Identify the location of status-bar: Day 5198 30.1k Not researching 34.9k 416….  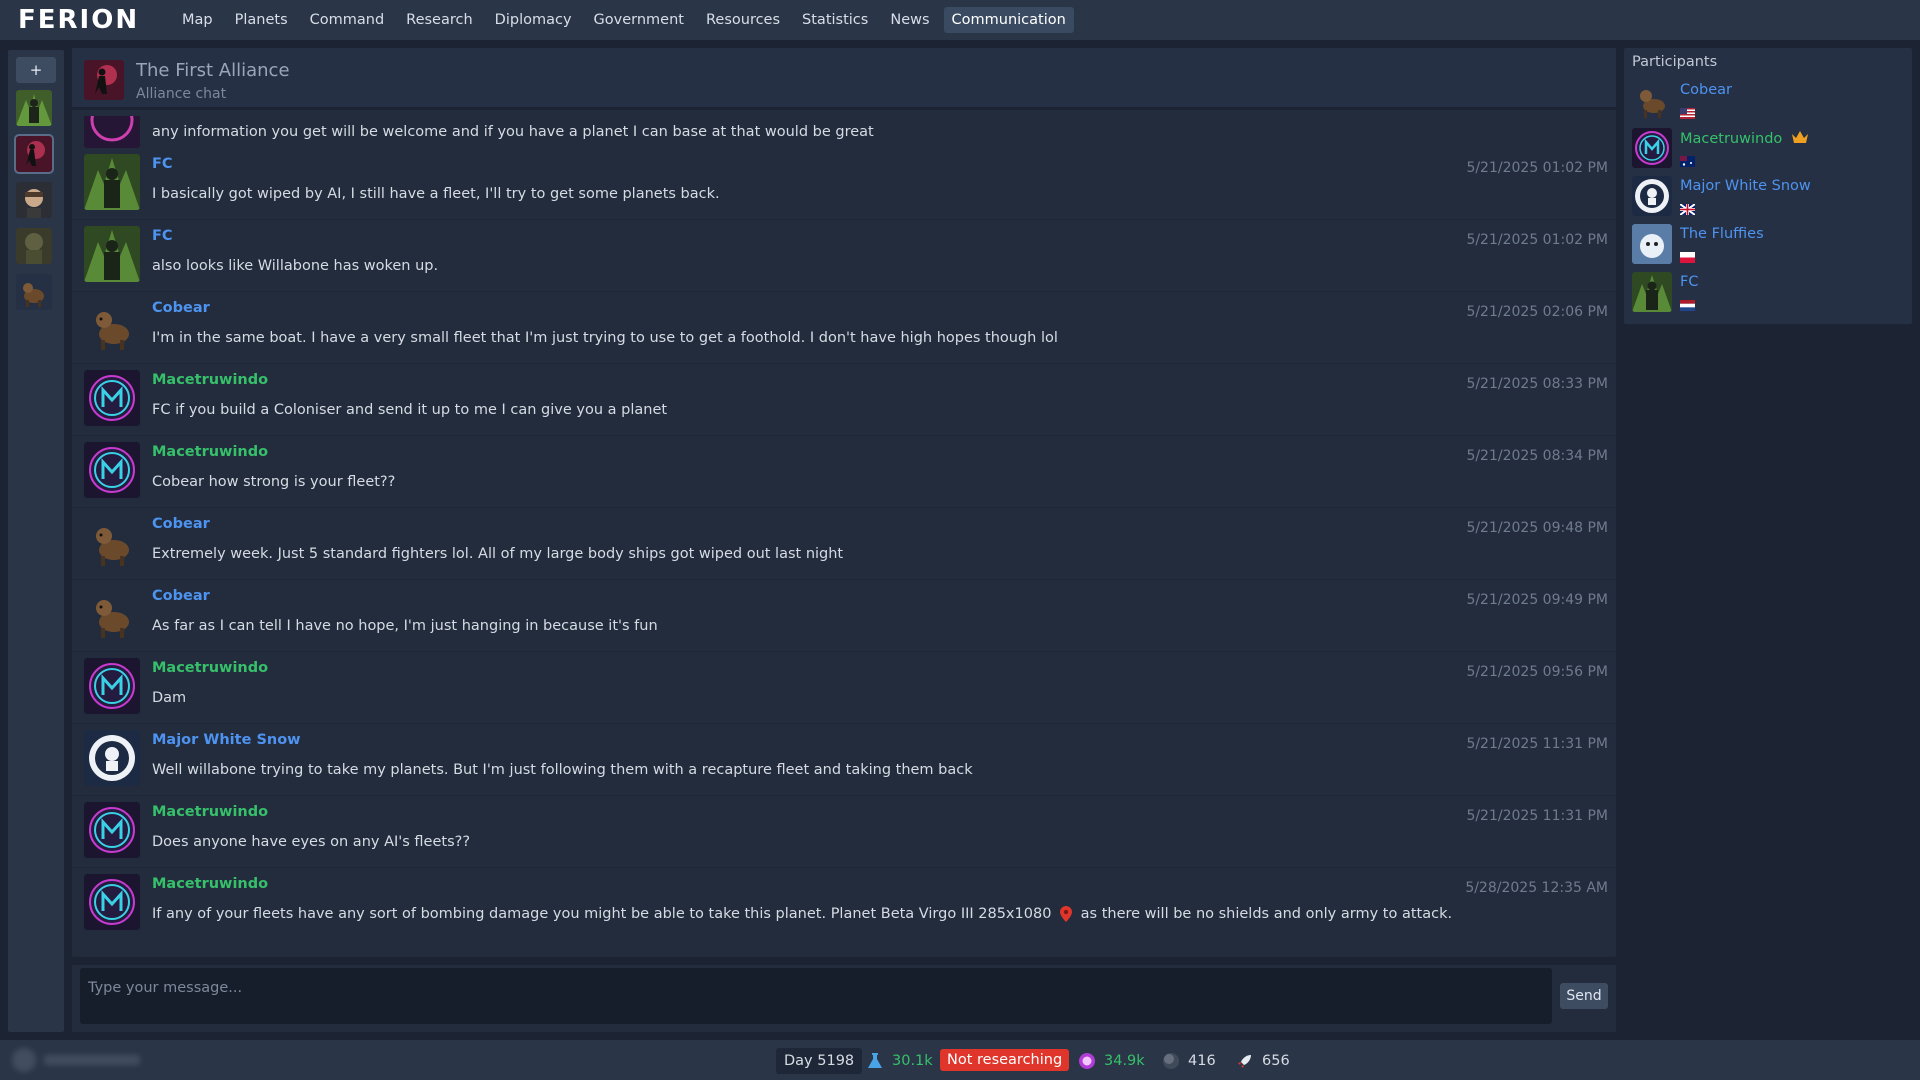
(960, 1060).